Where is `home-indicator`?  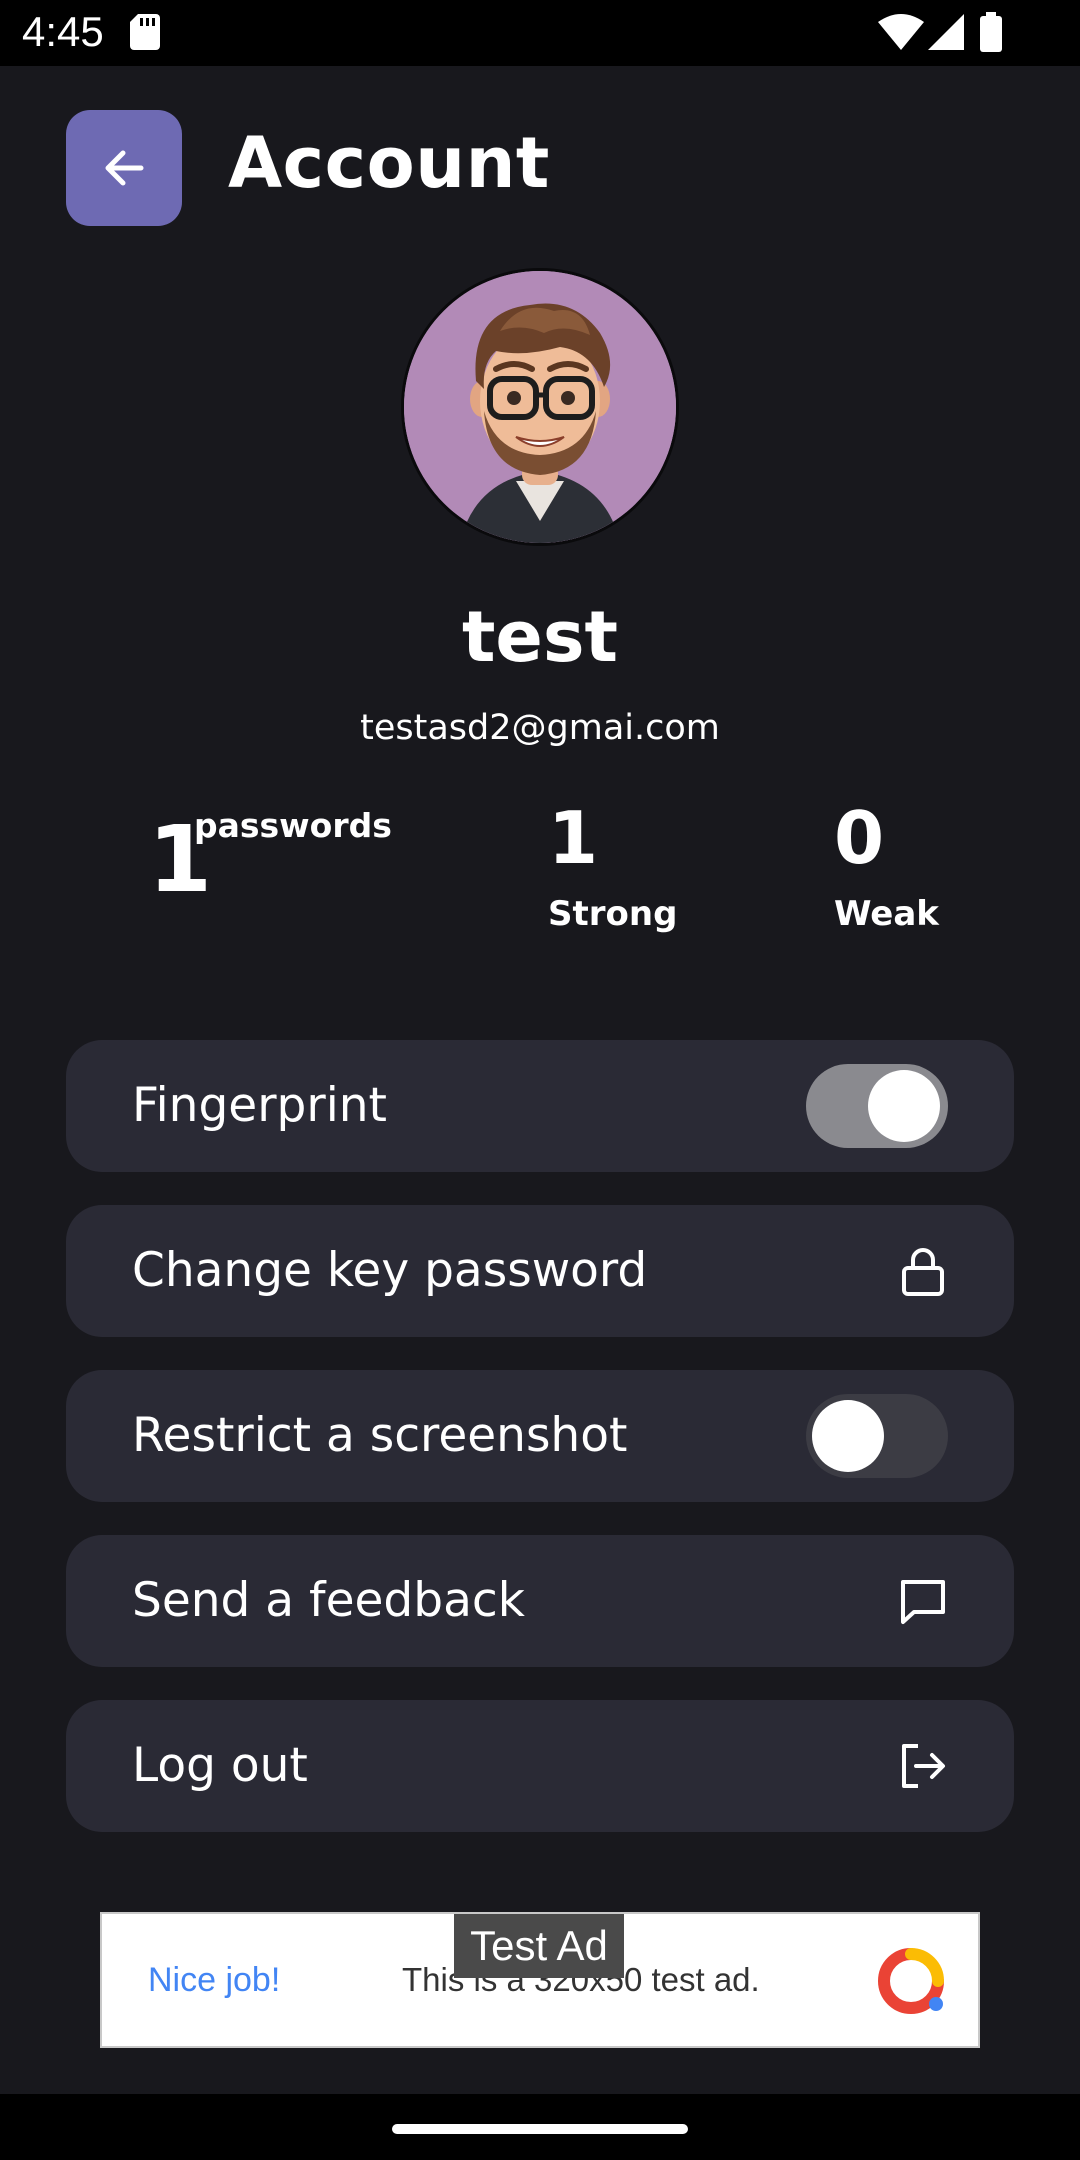
home-indicator is located at coordinates (540, 2129).